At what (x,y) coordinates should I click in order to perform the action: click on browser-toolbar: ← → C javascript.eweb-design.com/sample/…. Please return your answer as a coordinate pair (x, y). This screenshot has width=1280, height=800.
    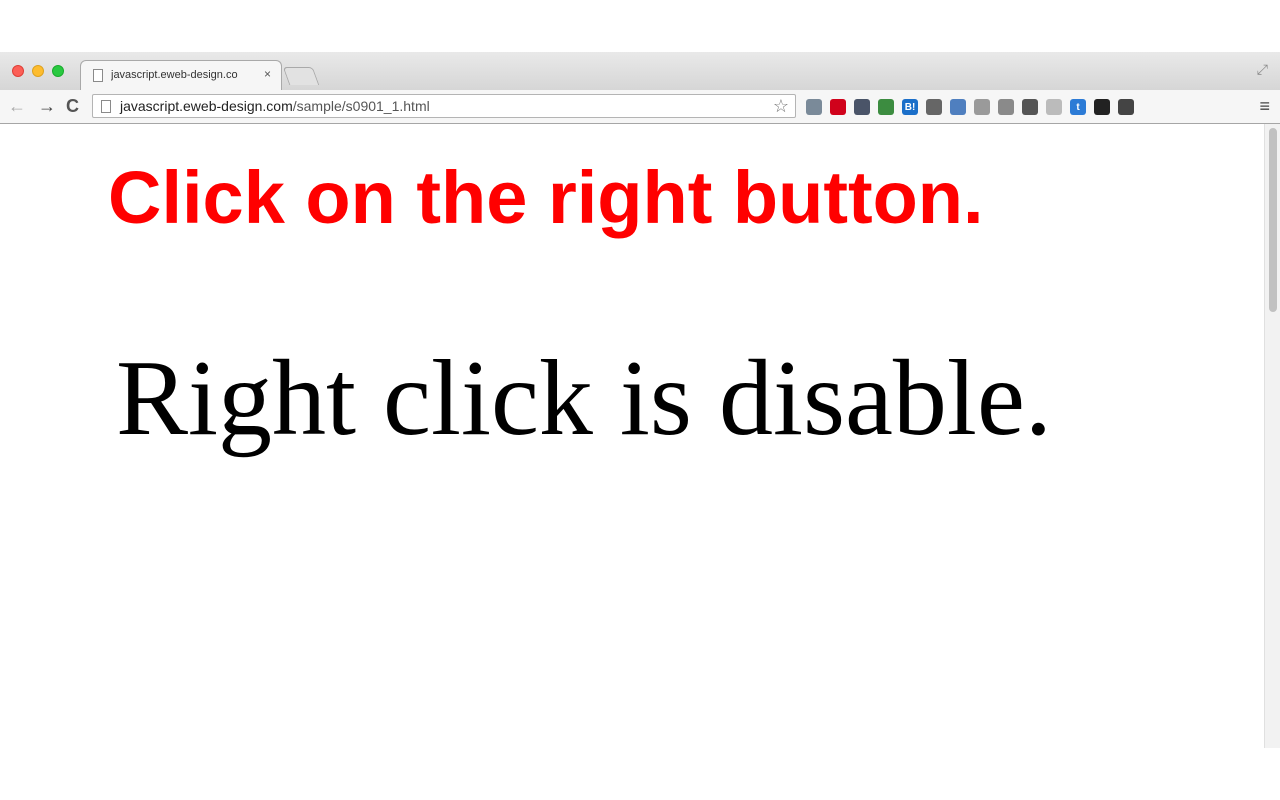
    Looking at the image, I should click on (640, 107).